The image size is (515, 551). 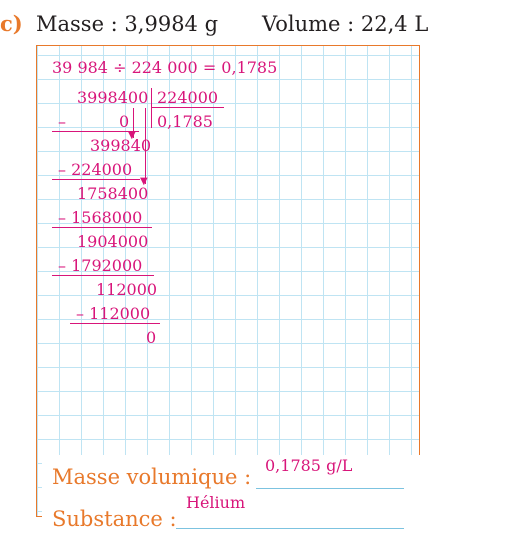 I want to click on step3-sub: – 1568000, so click(x=100, y=217).